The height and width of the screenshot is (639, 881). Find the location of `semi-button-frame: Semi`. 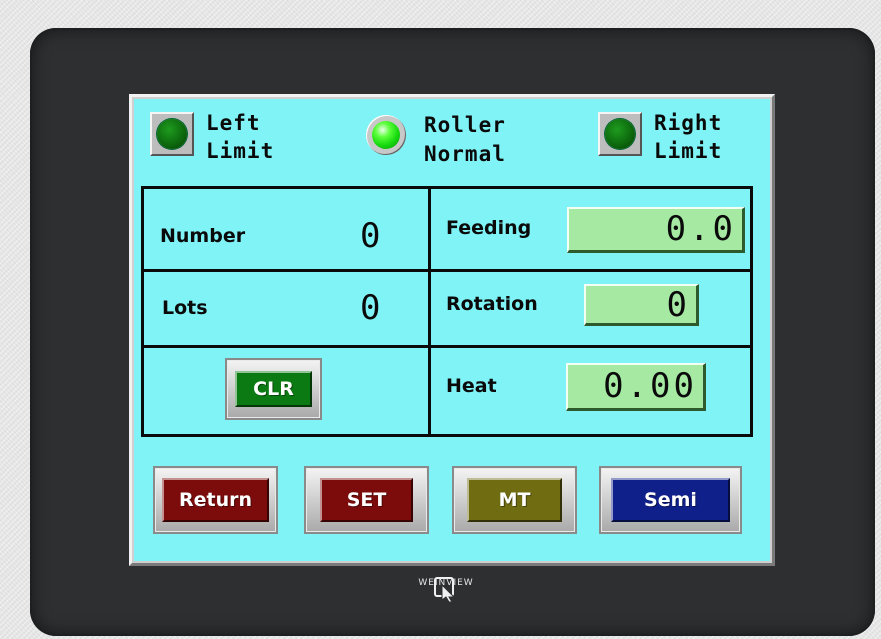

semi-button-frame: Semi is located at coordinates (670, 500).